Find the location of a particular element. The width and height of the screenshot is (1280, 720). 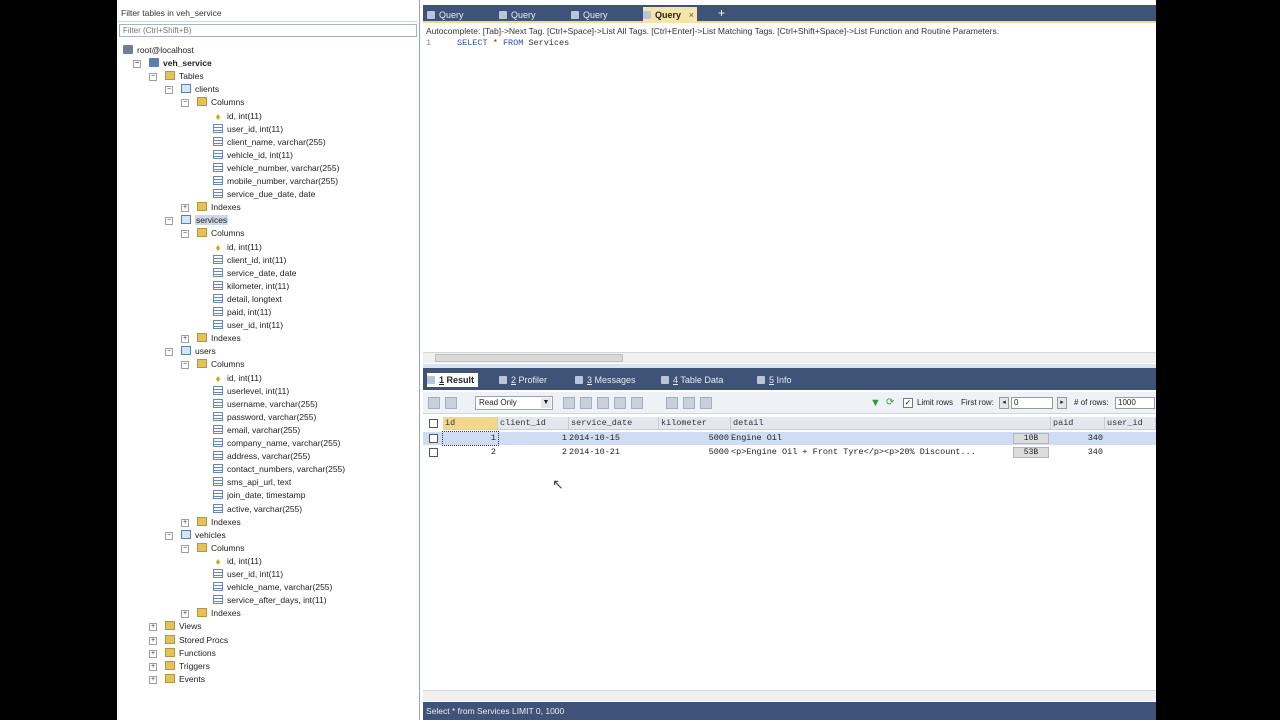

cell-service-date: 2014-10-15 is located at coordinates (614, 438).